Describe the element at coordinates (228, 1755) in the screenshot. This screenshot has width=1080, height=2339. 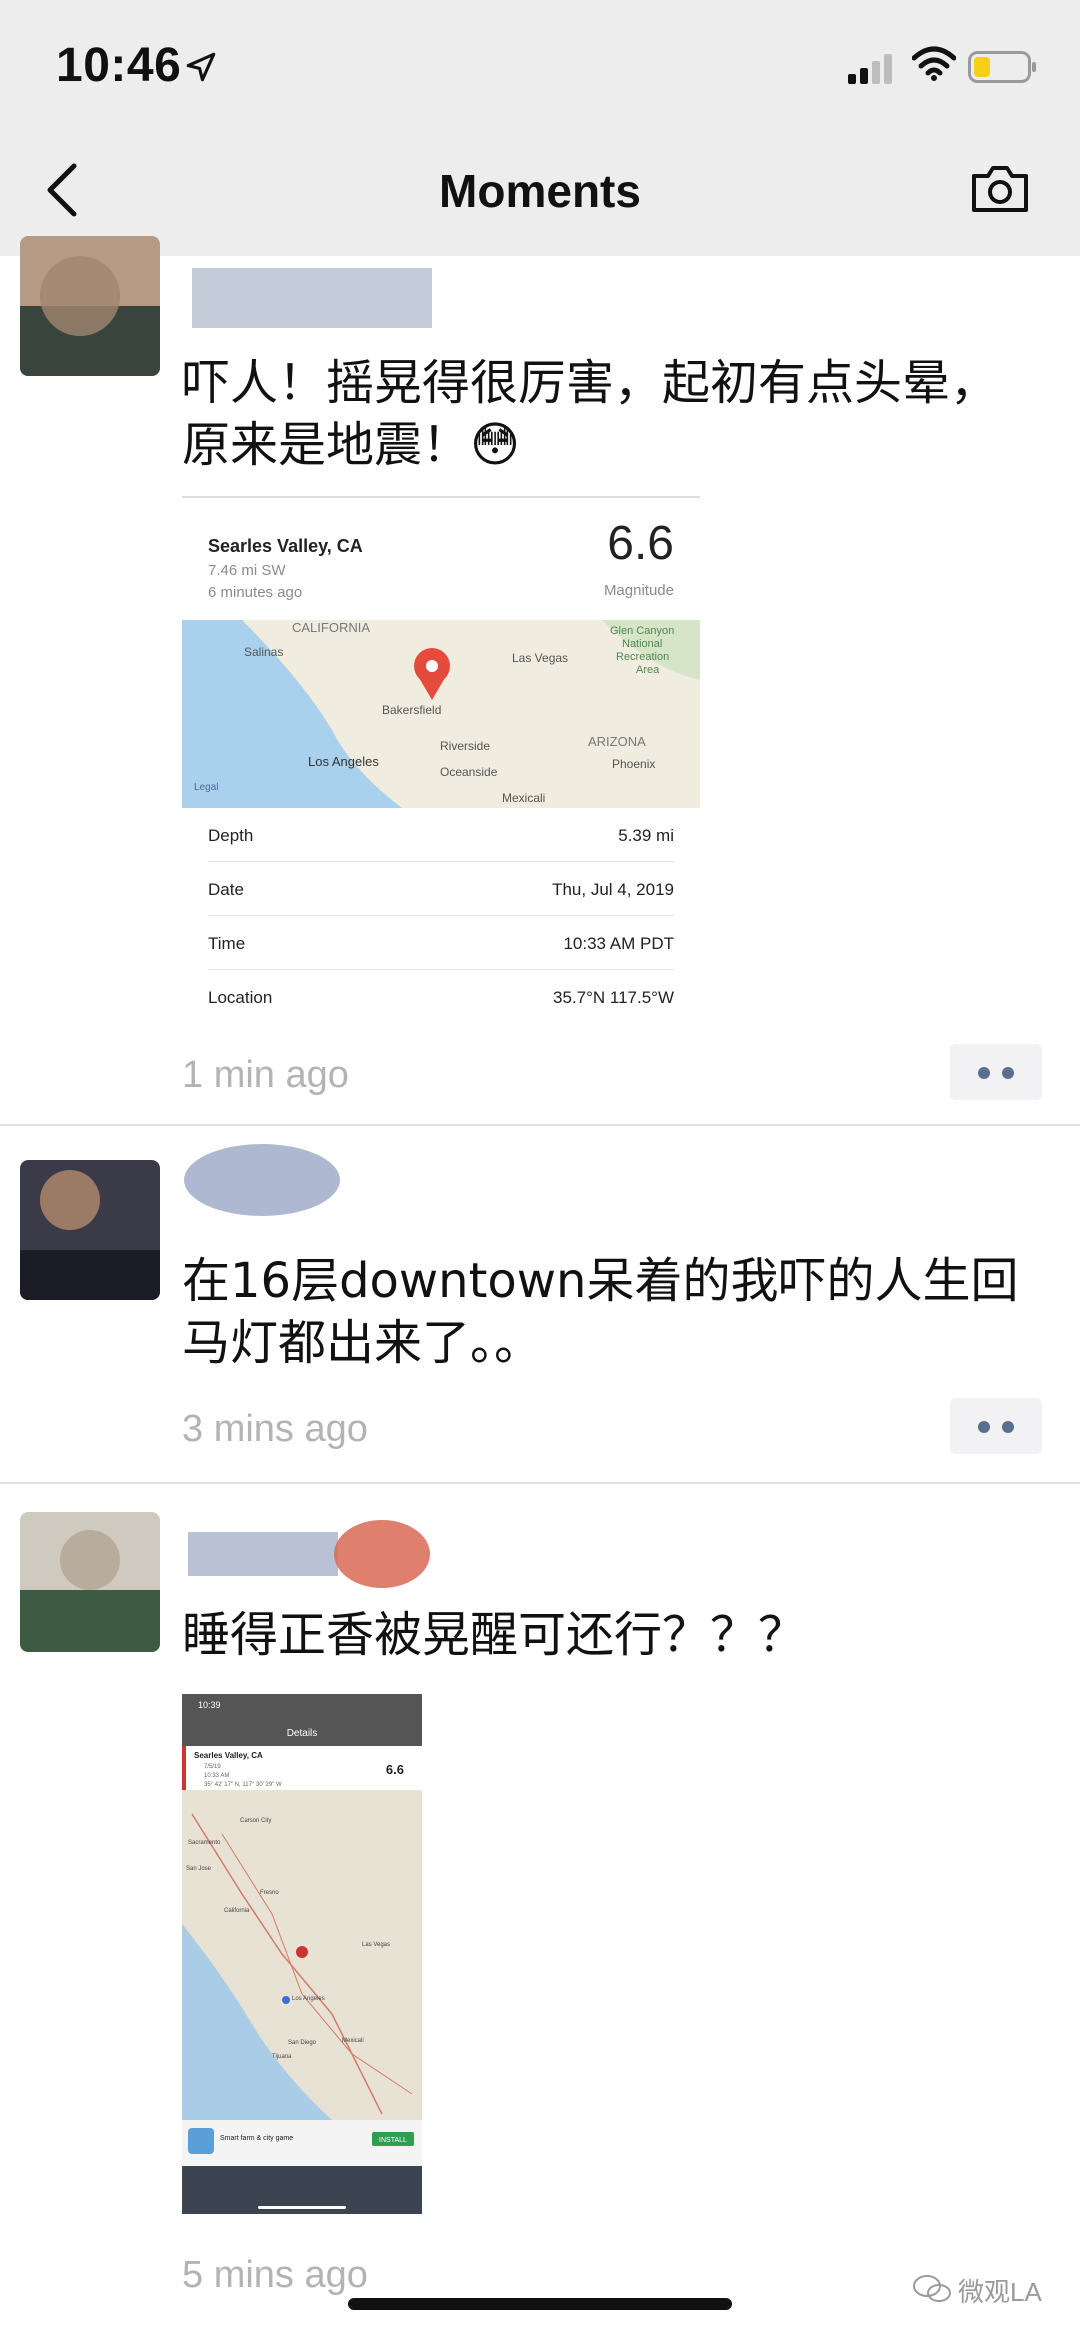
I see `screenshot-place: Searles Valley, CA` at that location.